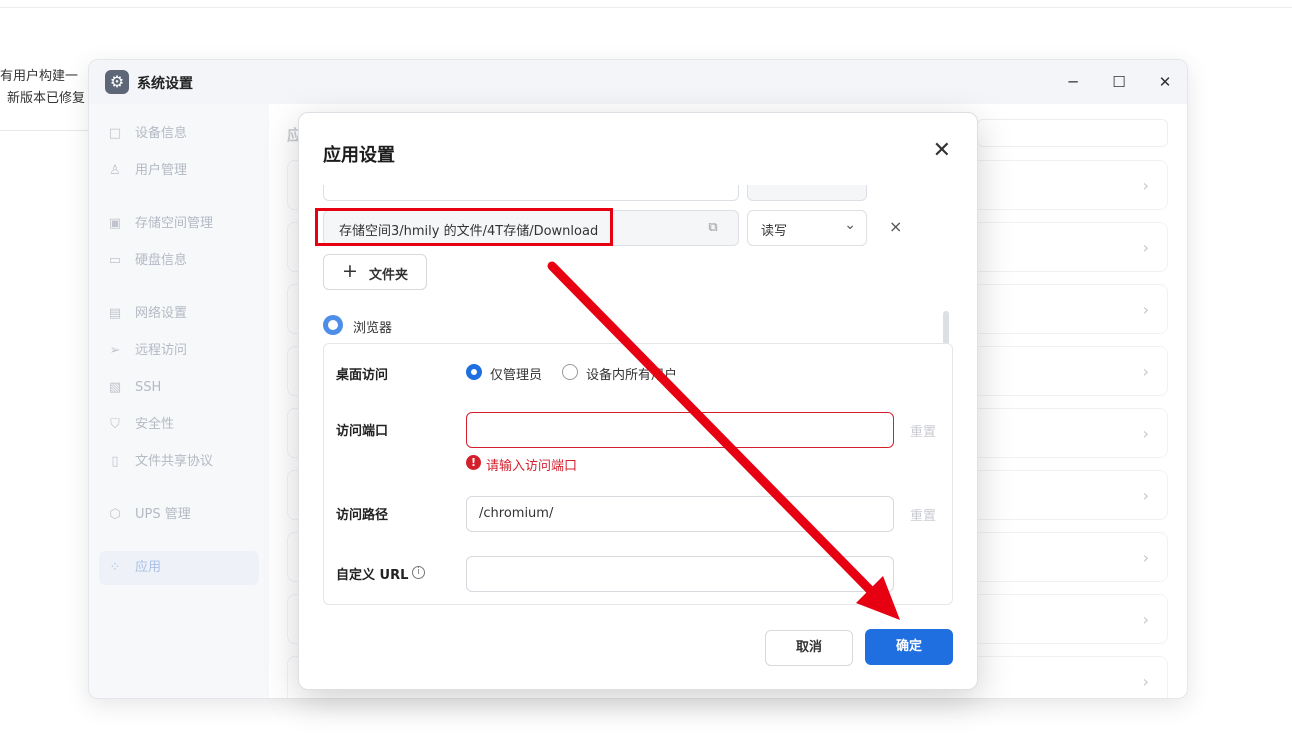  Describe the element at coordinates (809, 648) in the screenshot. I see `cancel-button: 取消` at that location.